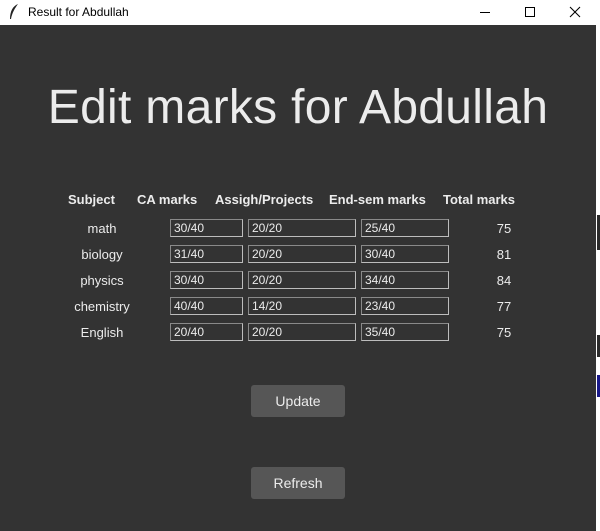 The image size is (600, 531). I want to click on title-bar: Result for Abdullah, so click(300, 12).